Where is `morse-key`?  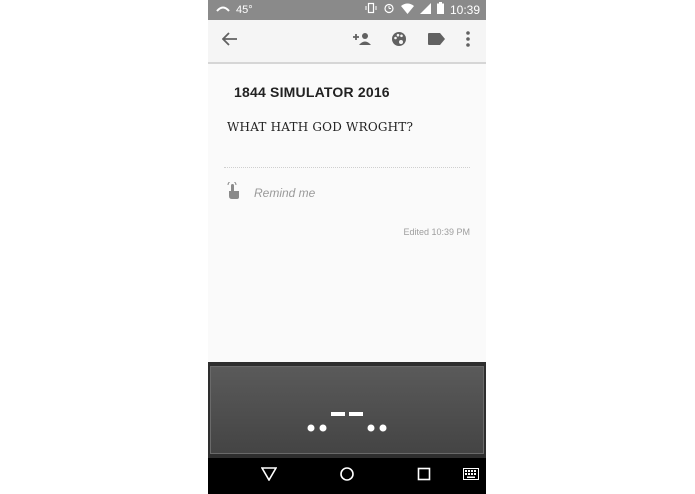
morse-key is located at coordinates (347, 410).